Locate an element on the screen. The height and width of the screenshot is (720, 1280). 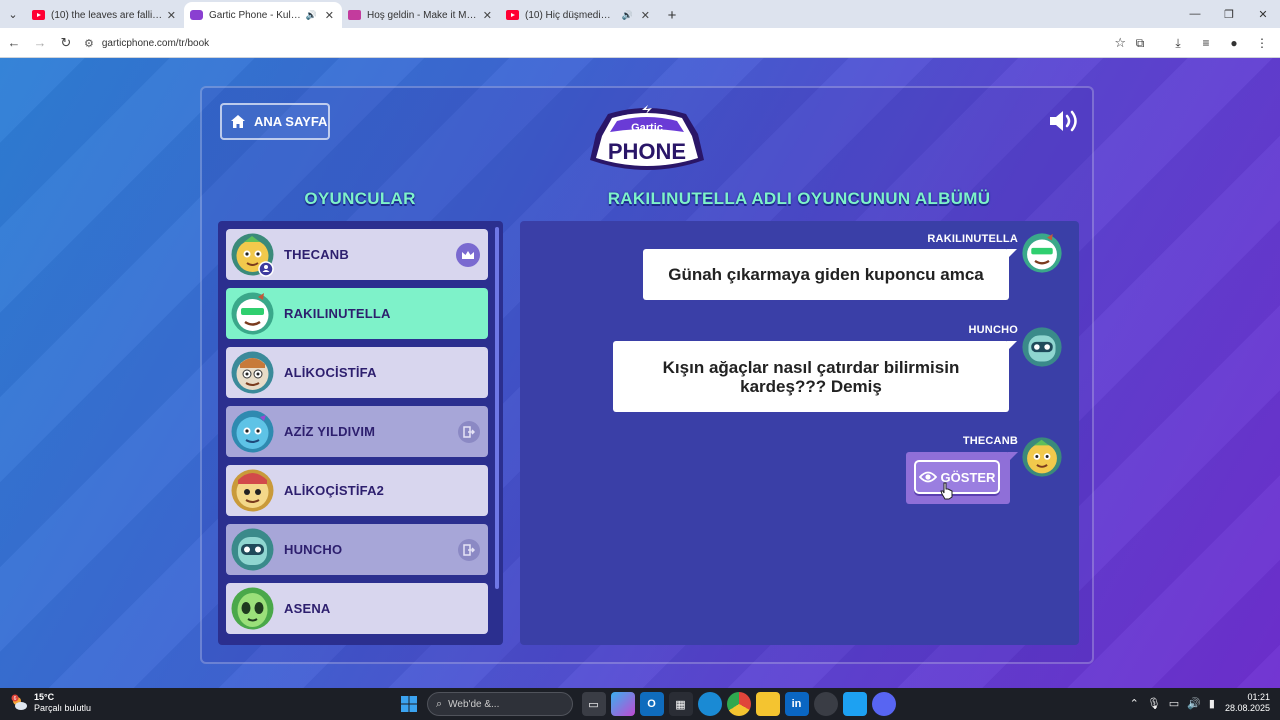
home-icon is located at coordinates (238, 121).